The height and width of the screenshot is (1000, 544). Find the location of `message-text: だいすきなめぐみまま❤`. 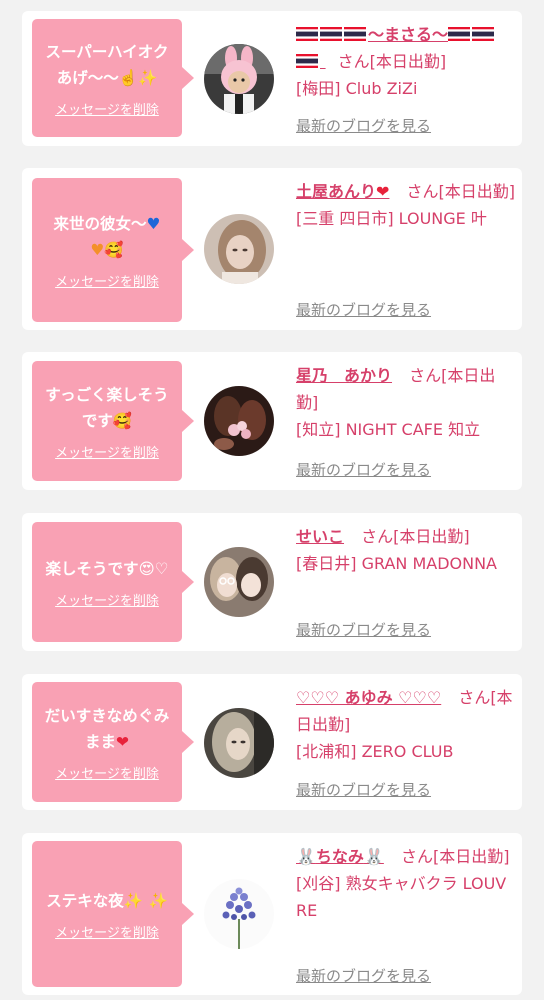

message-text: だいすきなめぐみまま❤ is located at coordinates (107, 729).